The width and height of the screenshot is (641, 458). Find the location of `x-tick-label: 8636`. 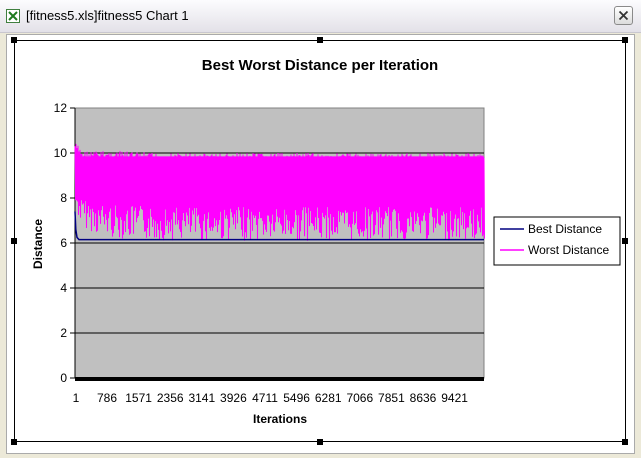

x-tick-label: 8636 is located at coordinates (423, 398).